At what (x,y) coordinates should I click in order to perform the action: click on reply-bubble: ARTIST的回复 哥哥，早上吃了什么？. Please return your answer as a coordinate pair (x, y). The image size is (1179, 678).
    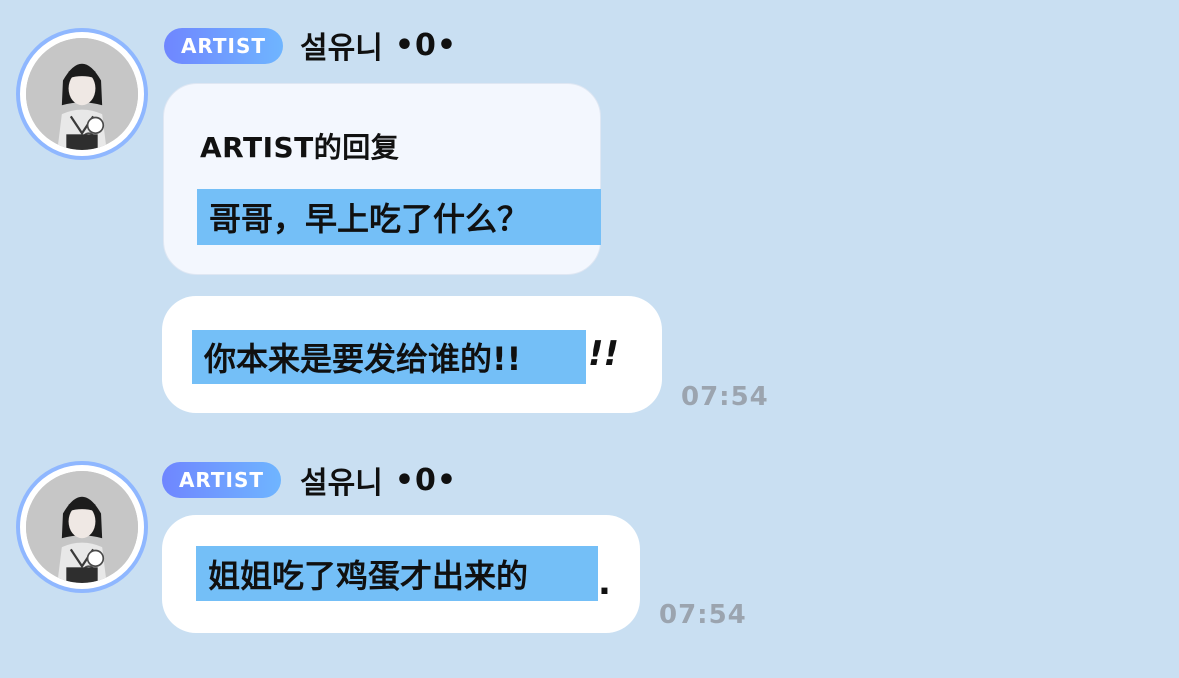
    Looking at the image, I should click on (382, 179).